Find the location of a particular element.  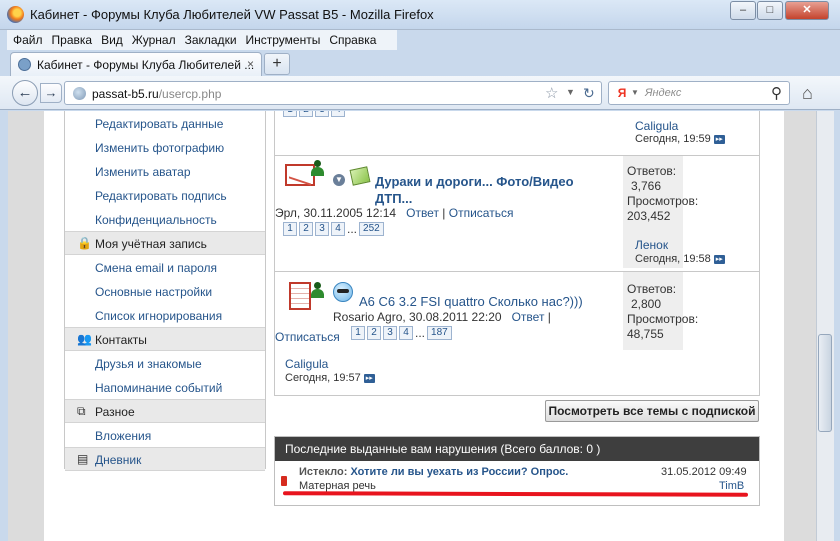

sidebar-item-ignore-list: Список игнорирования is located at coordinates (158, 316).